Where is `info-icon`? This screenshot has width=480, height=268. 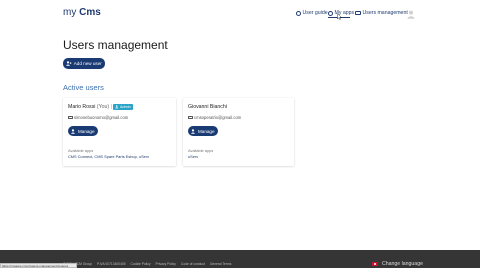
info-icon is located at coordinates (298, 13).